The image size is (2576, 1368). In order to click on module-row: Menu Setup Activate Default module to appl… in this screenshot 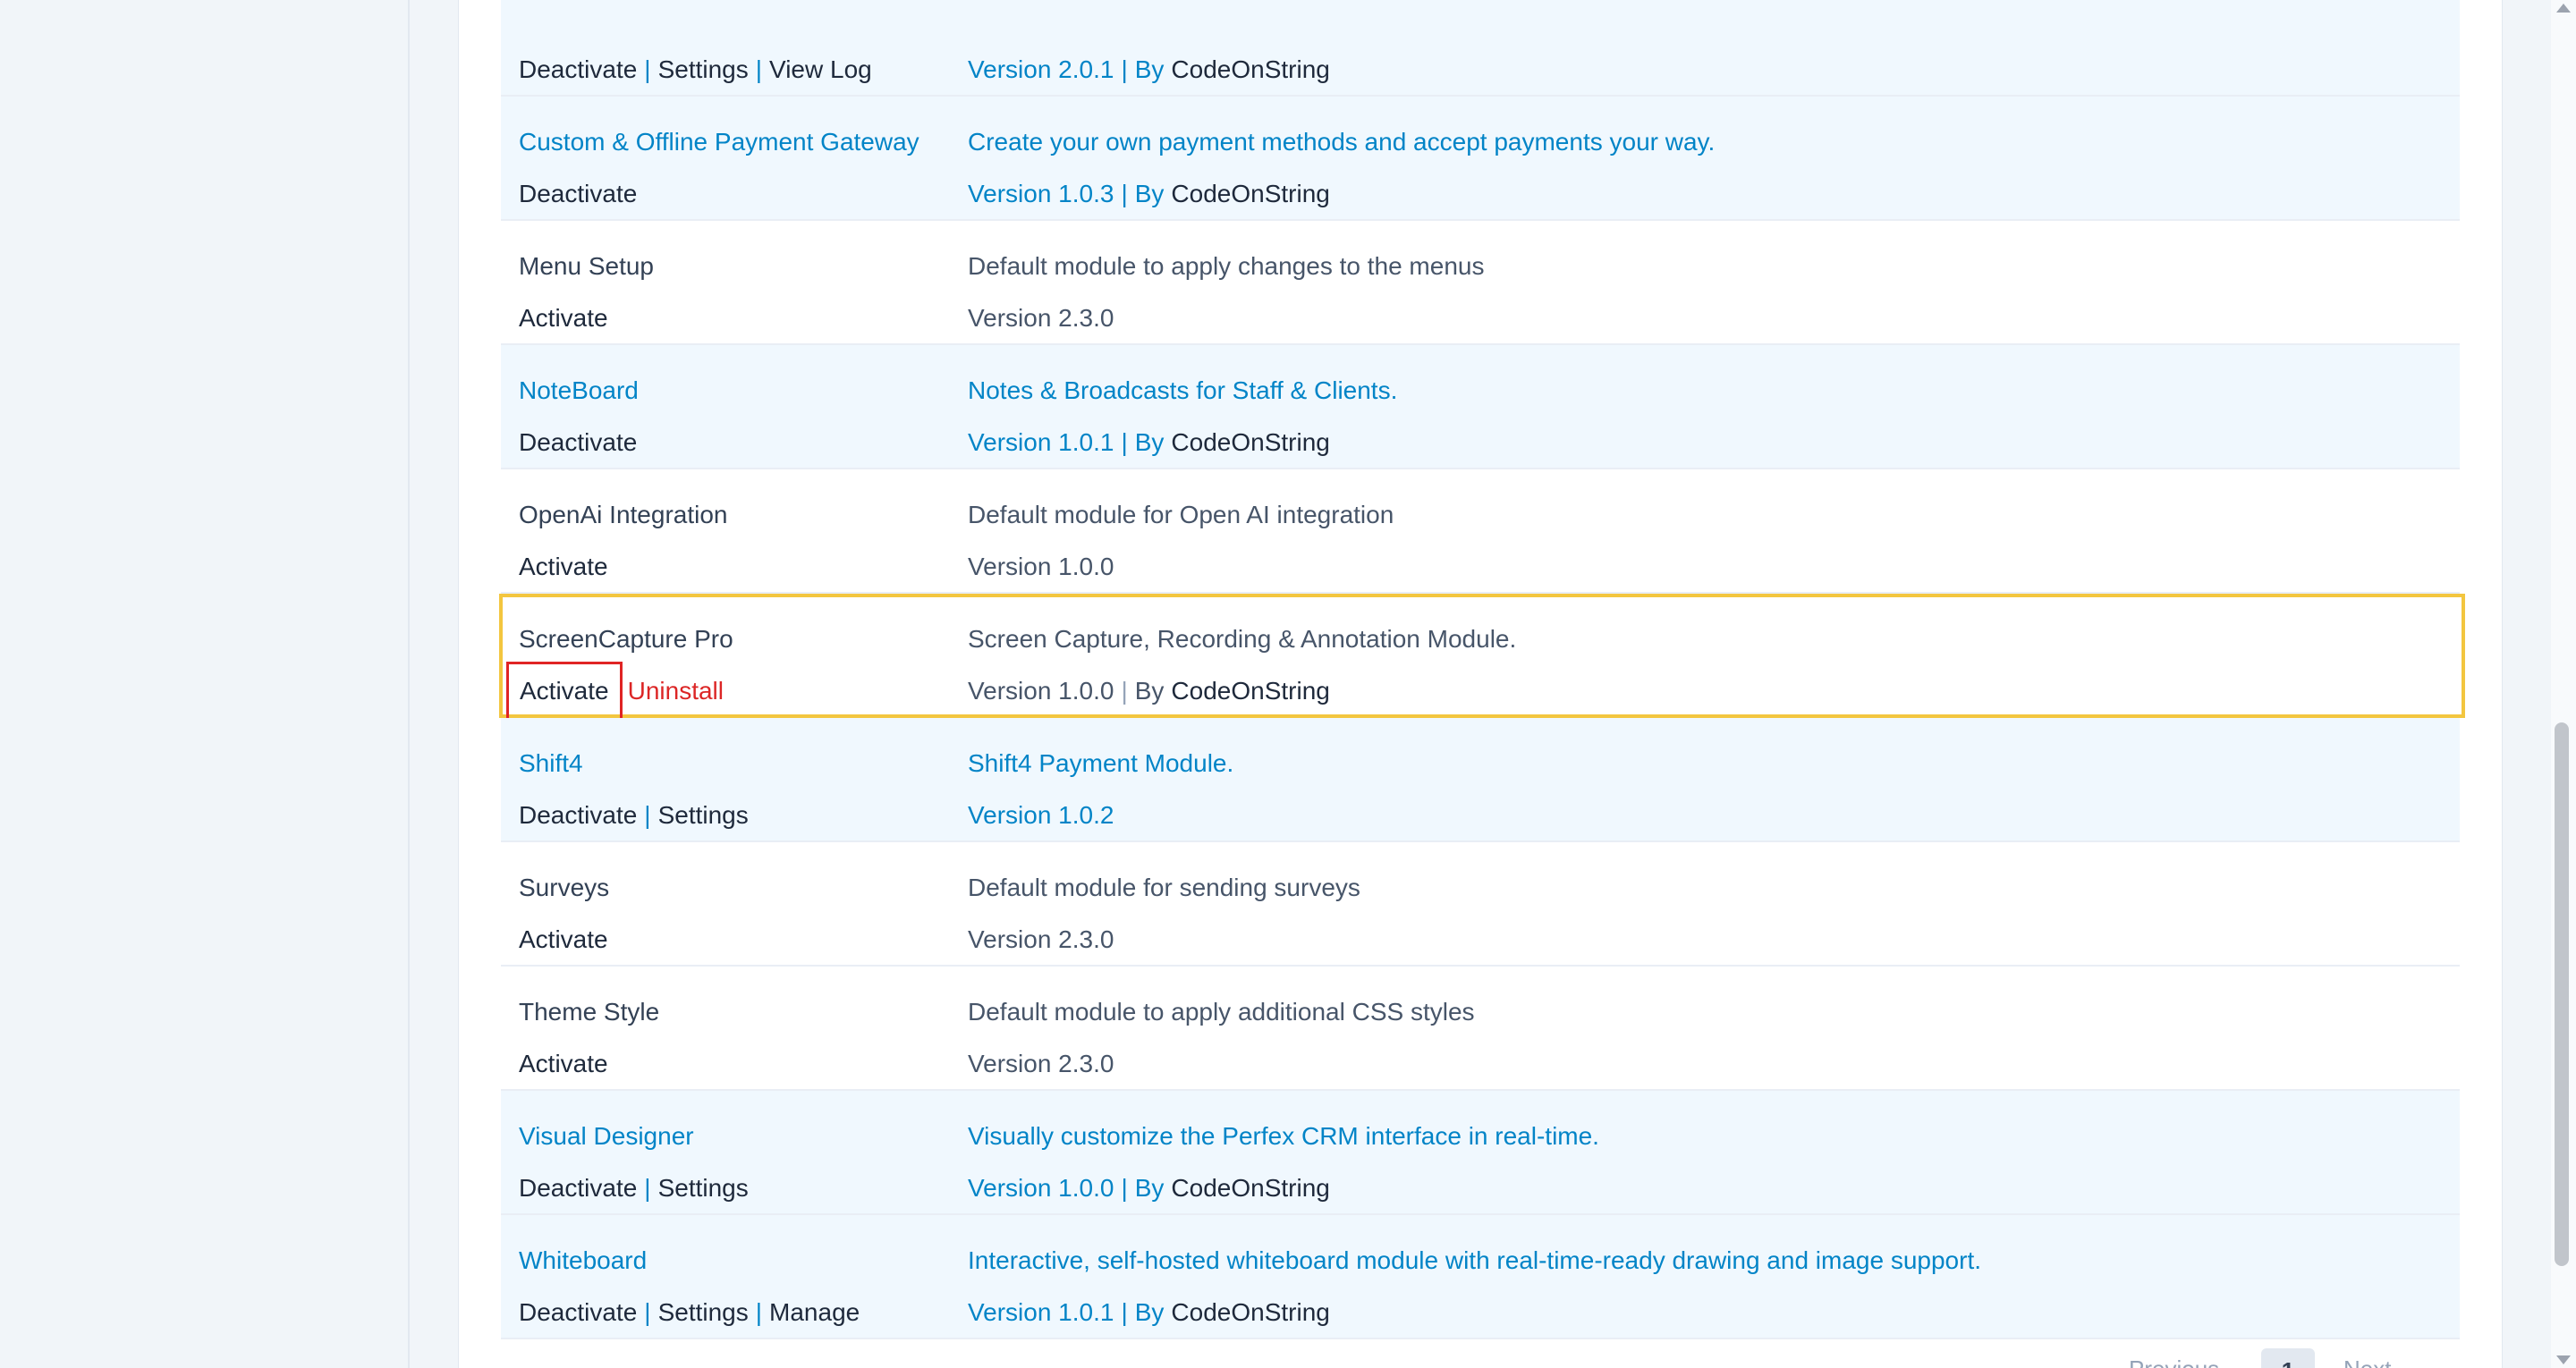, I will do `click(1480, 283)`.